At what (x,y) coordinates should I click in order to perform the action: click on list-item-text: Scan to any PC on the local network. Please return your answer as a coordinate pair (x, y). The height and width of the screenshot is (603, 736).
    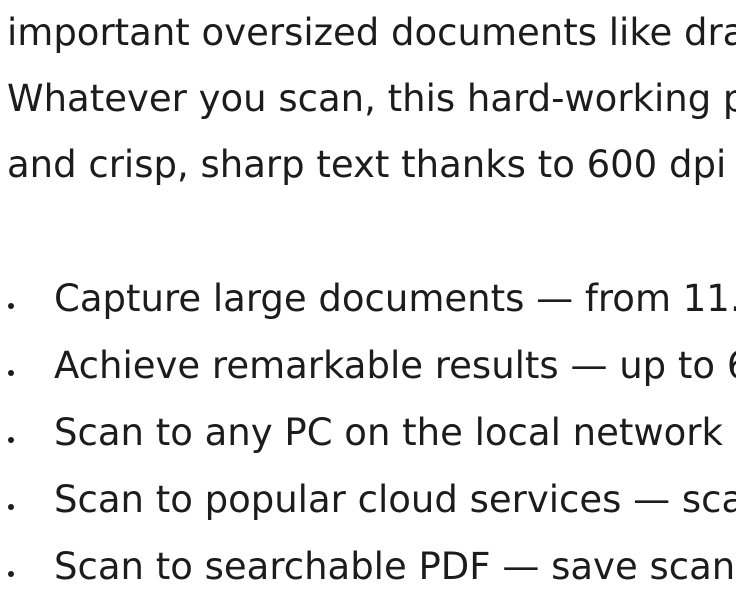
    Looking at the image, I should click on (388, 432).